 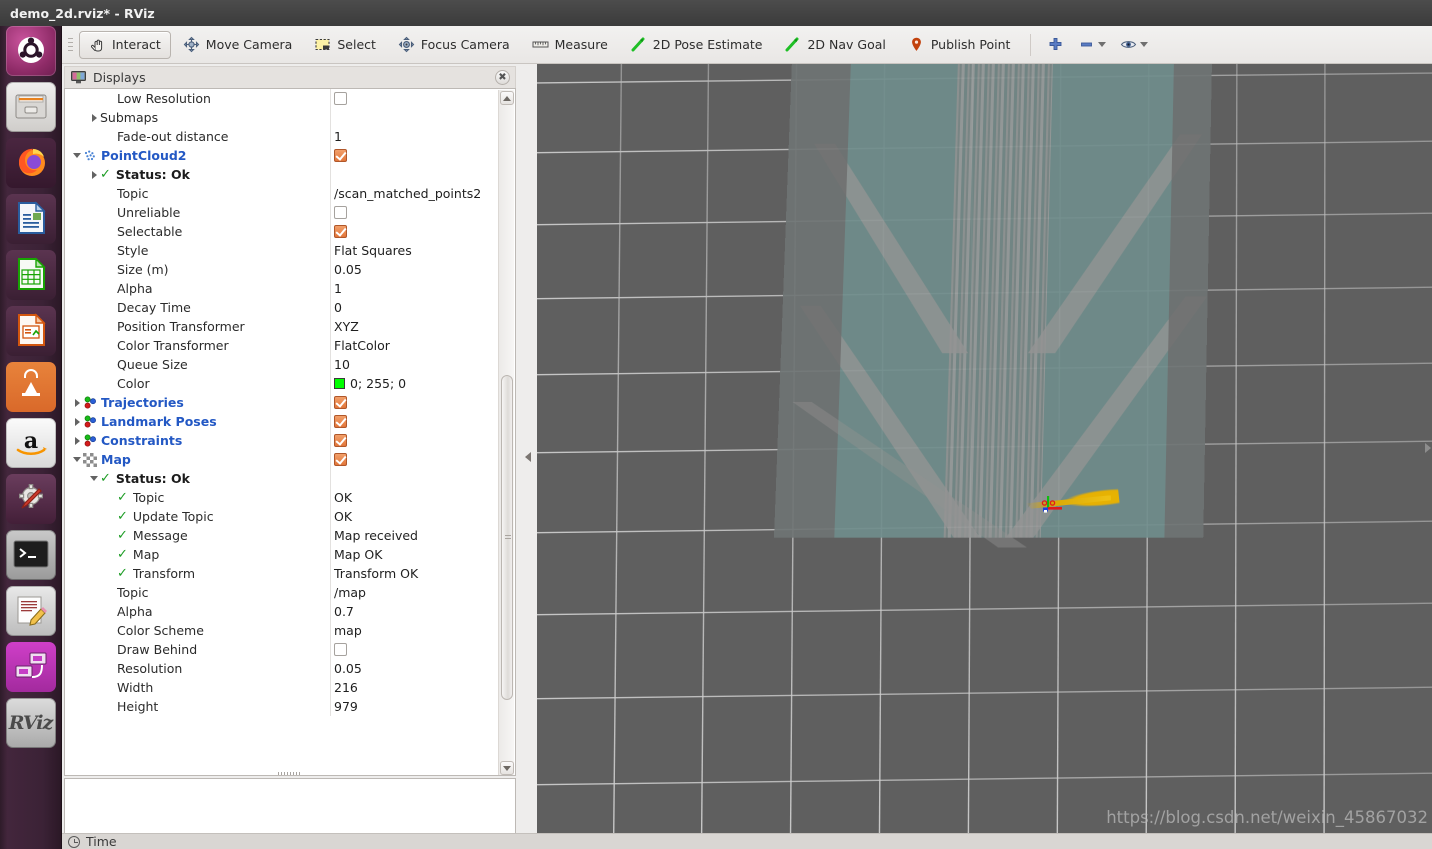 What do you see at coordinates (282, 250) in the screenshot?
I see `tree-row: Style Flat Squares` at bounding box center [282, 250].